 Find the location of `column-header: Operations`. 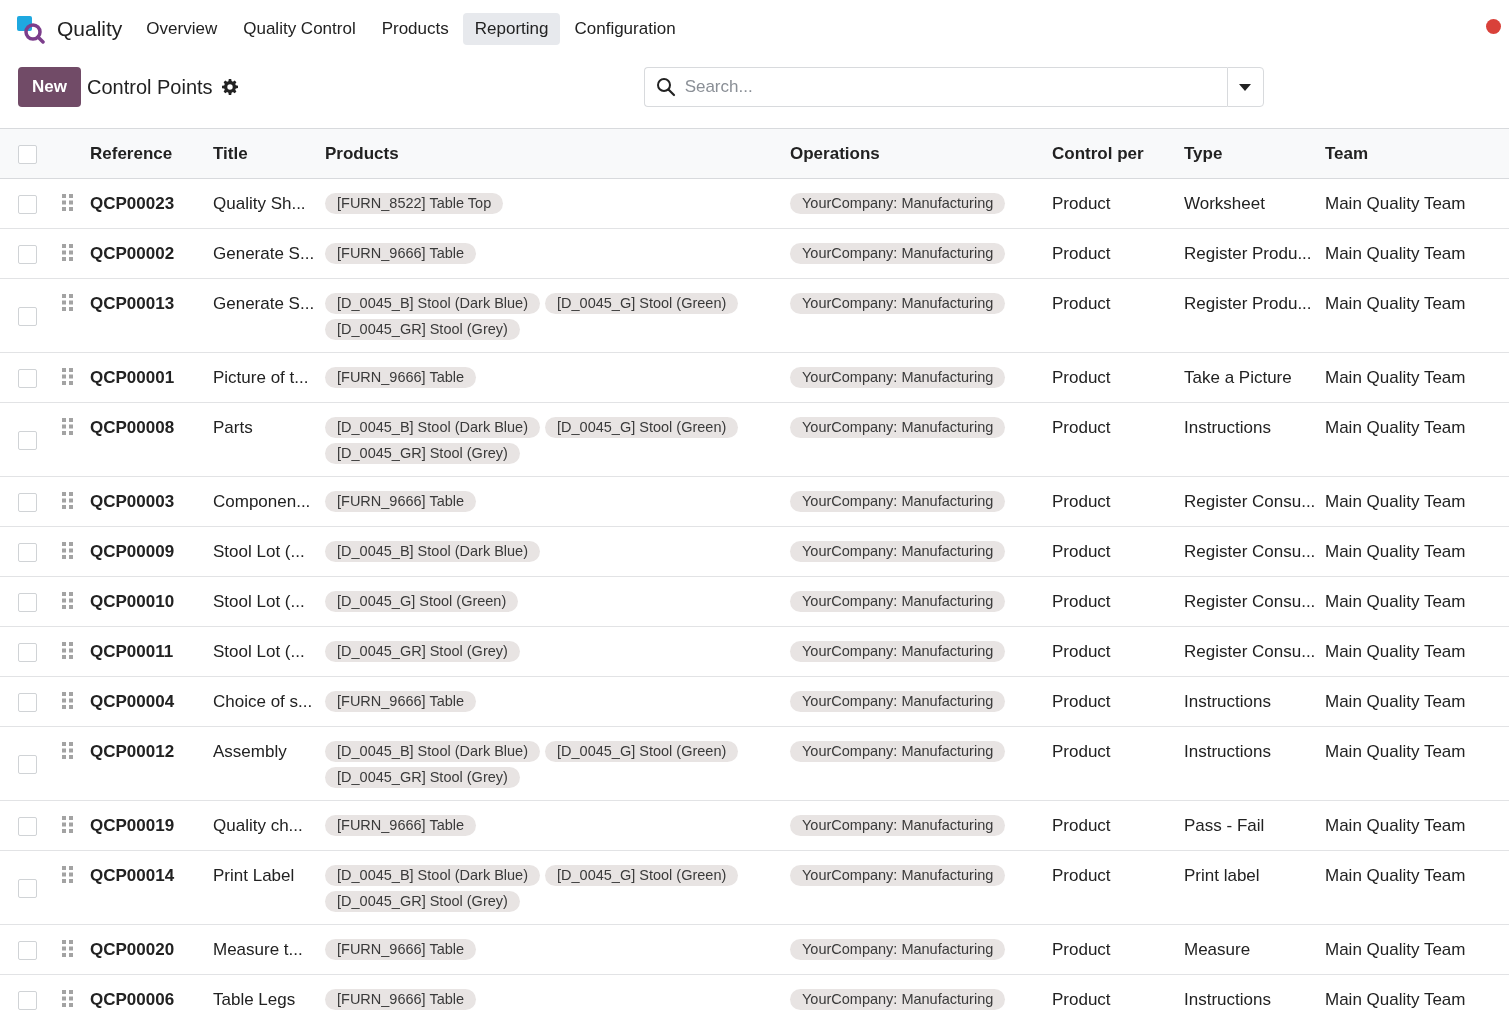

column-header: Operations is located at coordinates (921, 154).